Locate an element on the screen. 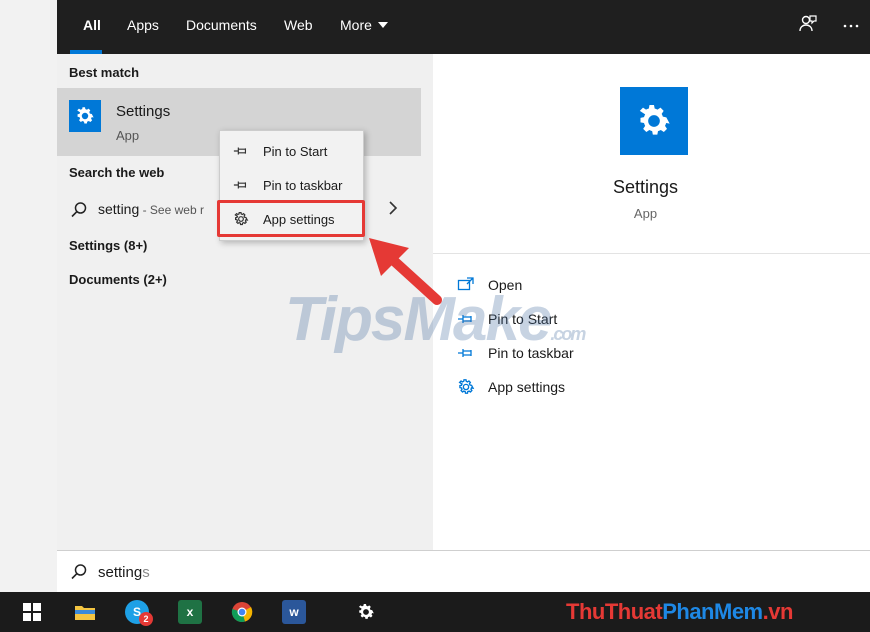  best-match-title: Settings is located at coordinates (143, 111).